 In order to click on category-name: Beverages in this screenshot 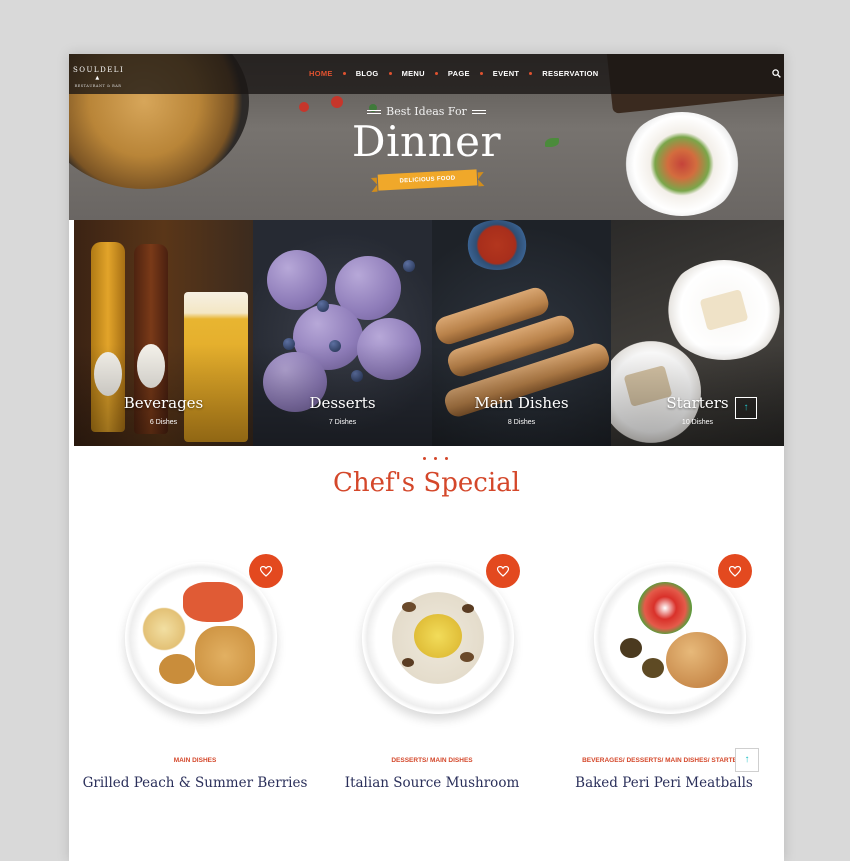, I will do `click(163, 403)`.